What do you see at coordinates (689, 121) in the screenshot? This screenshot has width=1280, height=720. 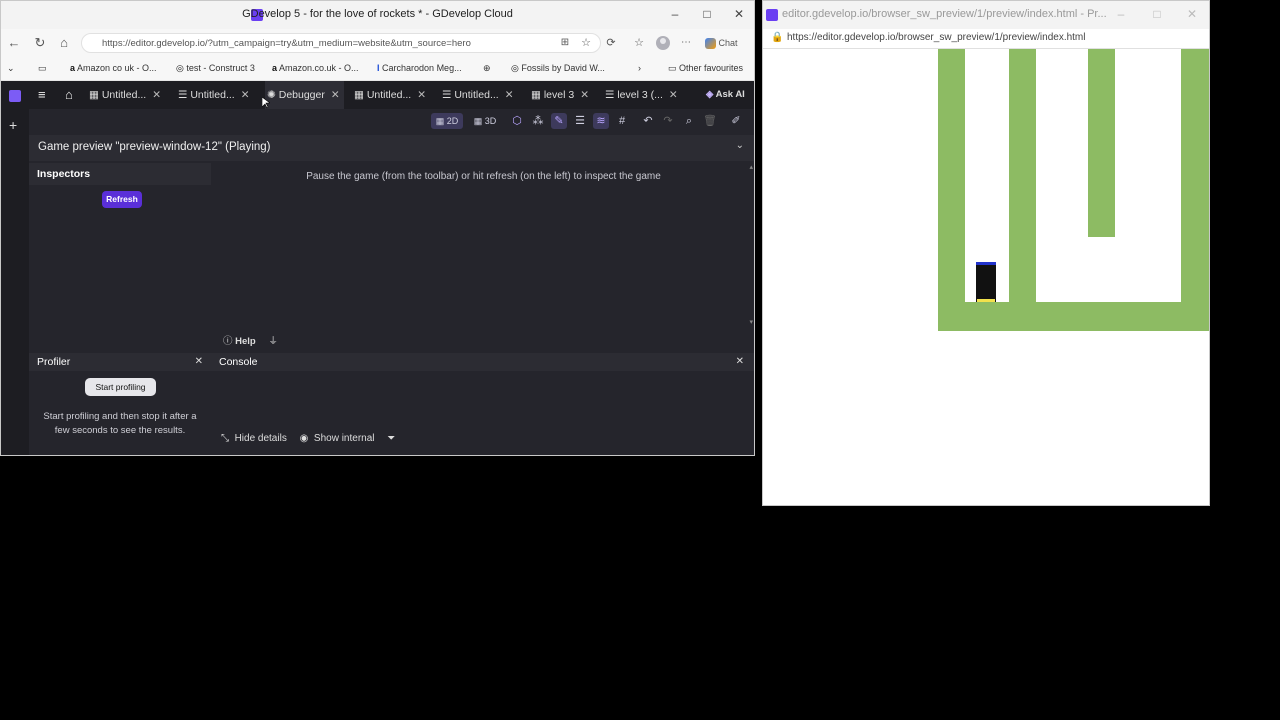 I see `zoom-icon: ⌕` at bounding box center [689, 121].